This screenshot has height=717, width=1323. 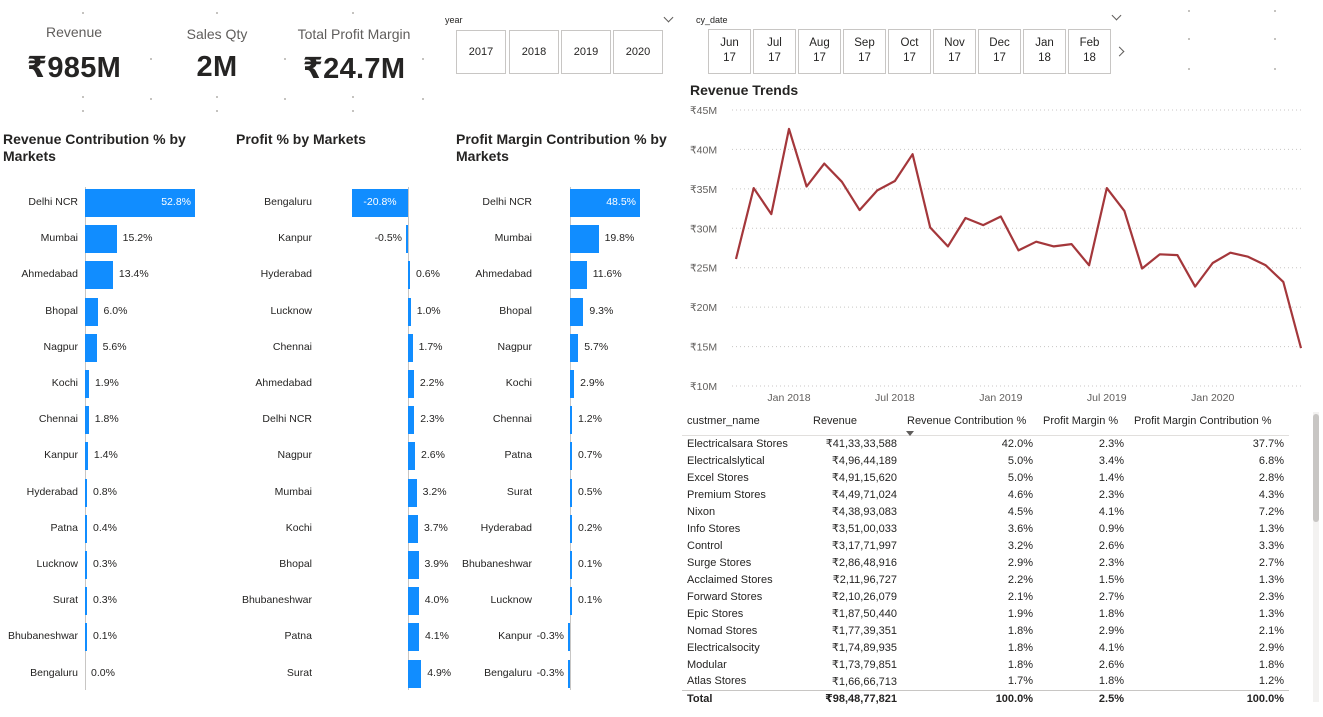 I want to click on column-header-profit-margin: Profit Margin %, so click(x=1083, y=422).